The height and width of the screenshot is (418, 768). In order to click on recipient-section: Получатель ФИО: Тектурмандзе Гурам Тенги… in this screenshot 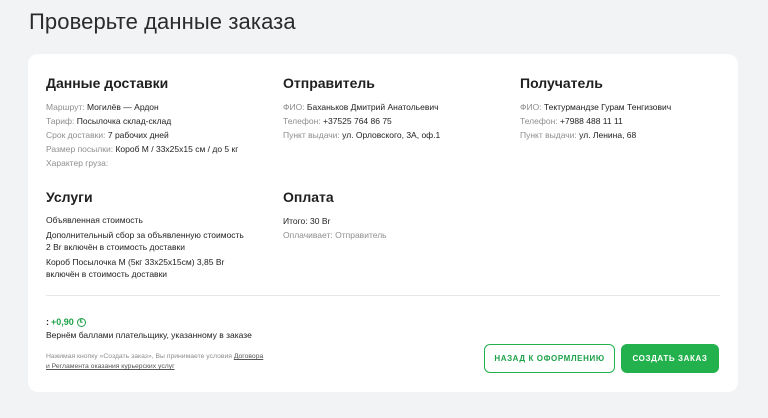, I will do `click(595, 108)`.